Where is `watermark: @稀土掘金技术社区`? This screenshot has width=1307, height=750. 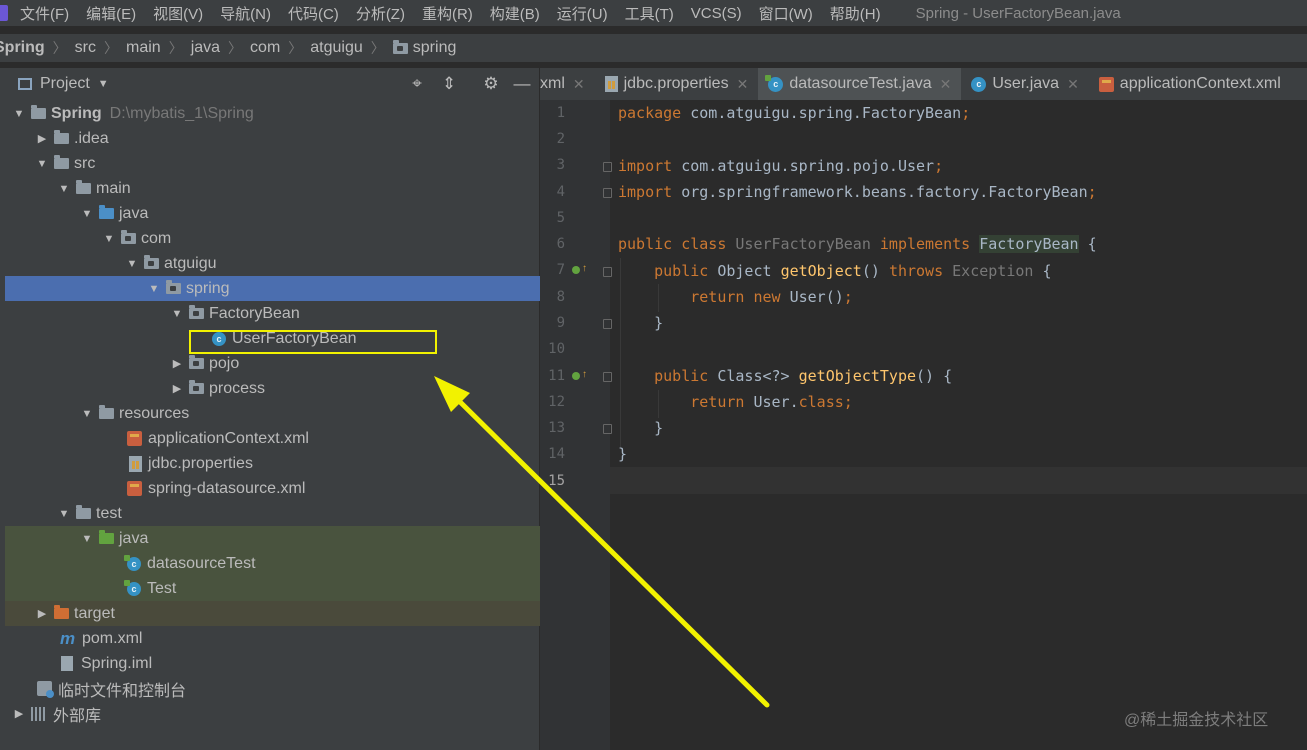 watermark: @稀土掘金技术社区 is located at coordinates (1196, 720).